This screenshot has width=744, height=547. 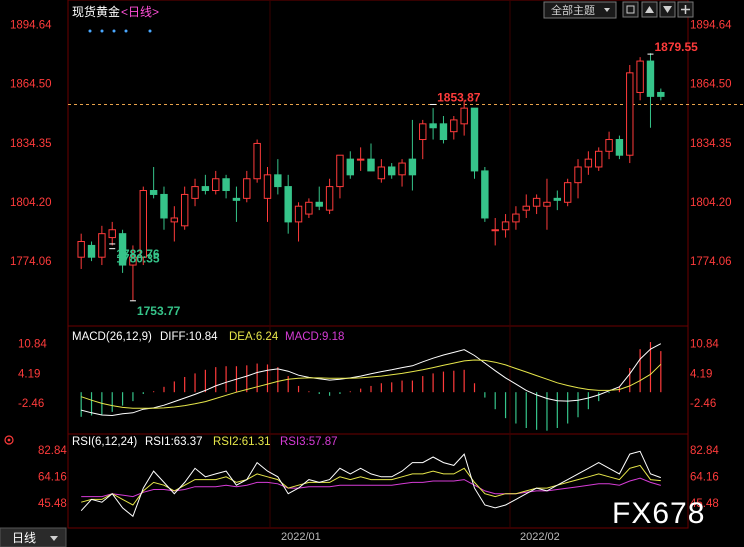 I want to click on restore-icon, so click(x=630, y=9).